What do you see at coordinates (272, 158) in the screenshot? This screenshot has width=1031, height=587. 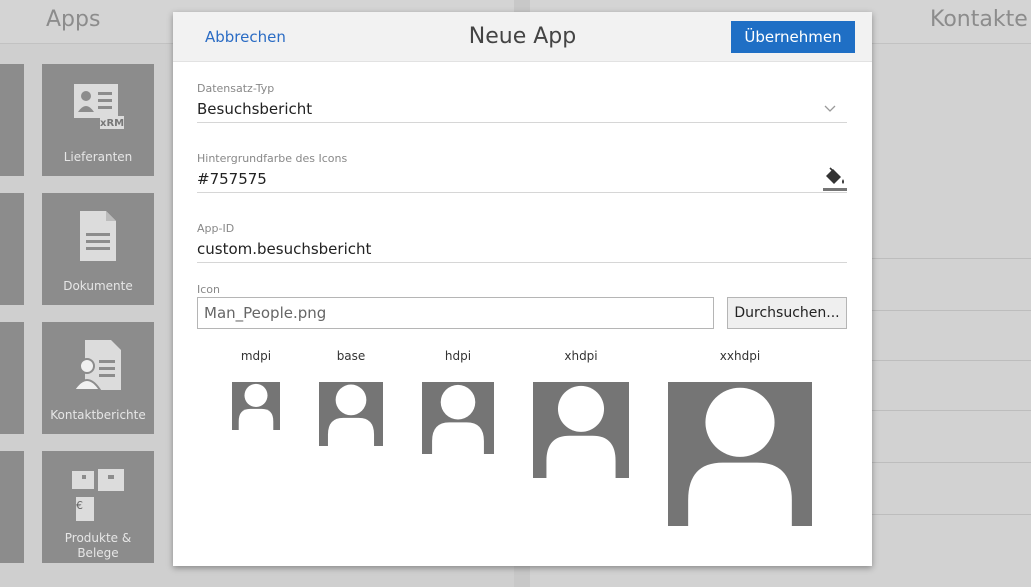 I see `bg-color-label: Hintergrundfarbe des Icons` at bounding box center [272, 158].